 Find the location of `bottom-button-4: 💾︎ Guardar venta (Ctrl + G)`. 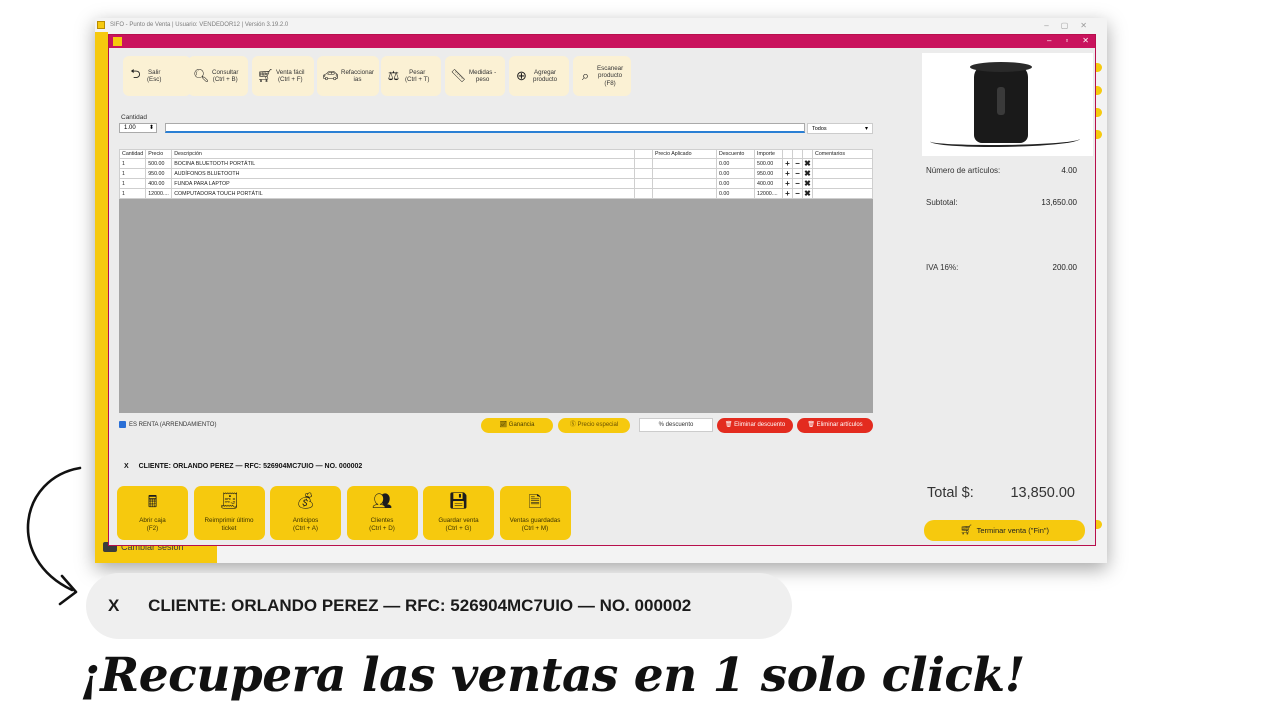

bottom-button-4: 💾︎ Guardar venta (Ctrl + G) is located at coordinates (458, 513).